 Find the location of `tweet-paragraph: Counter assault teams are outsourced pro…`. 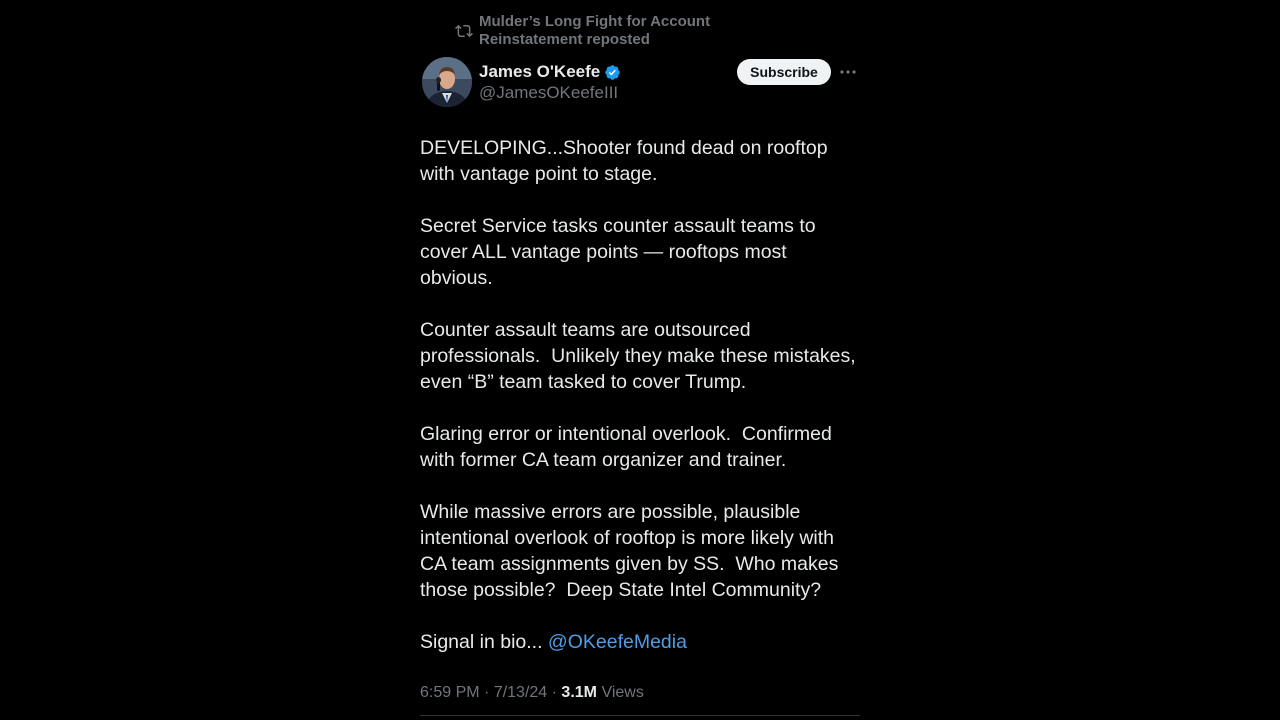

tweet-paragraph: Counter assault teams are outsourced pro… is located at coordinates (641, 356).